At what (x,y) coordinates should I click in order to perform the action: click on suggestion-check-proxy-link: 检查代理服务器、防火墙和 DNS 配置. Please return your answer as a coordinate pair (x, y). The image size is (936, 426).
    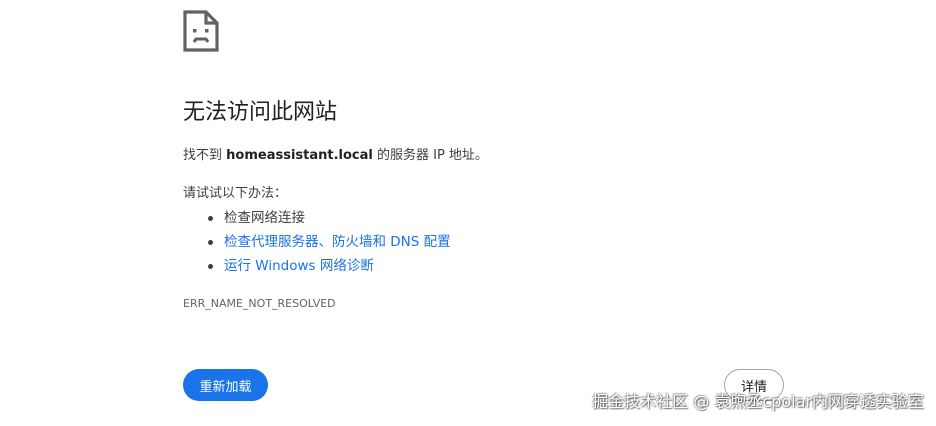
    Looking at the image, I should click on (337, 242).